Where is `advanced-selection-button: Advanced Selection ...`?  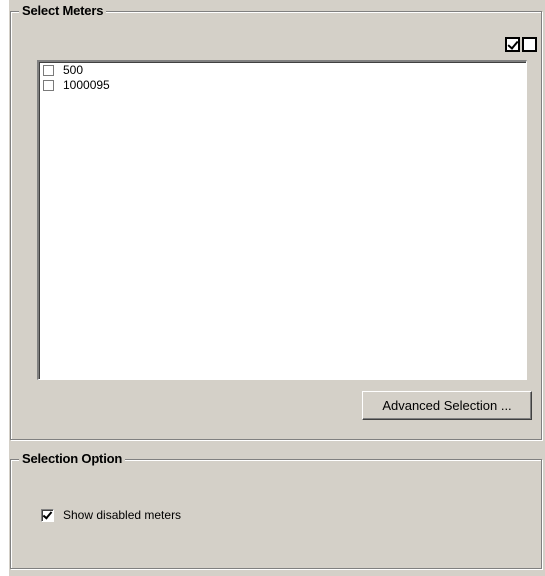
advanced-selection-button: Advanced Selection ... is located at coordinates (447, 405).